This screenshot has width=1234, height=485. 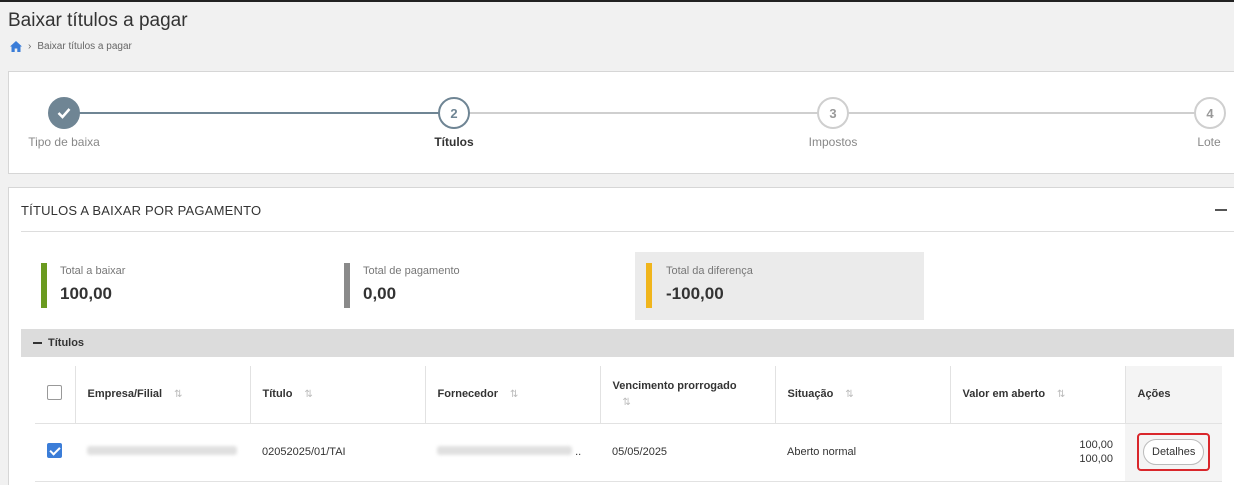 I want to click on column-header-vencimento: Vencimento prorrogado ⇅, so click(x=688, y=395).